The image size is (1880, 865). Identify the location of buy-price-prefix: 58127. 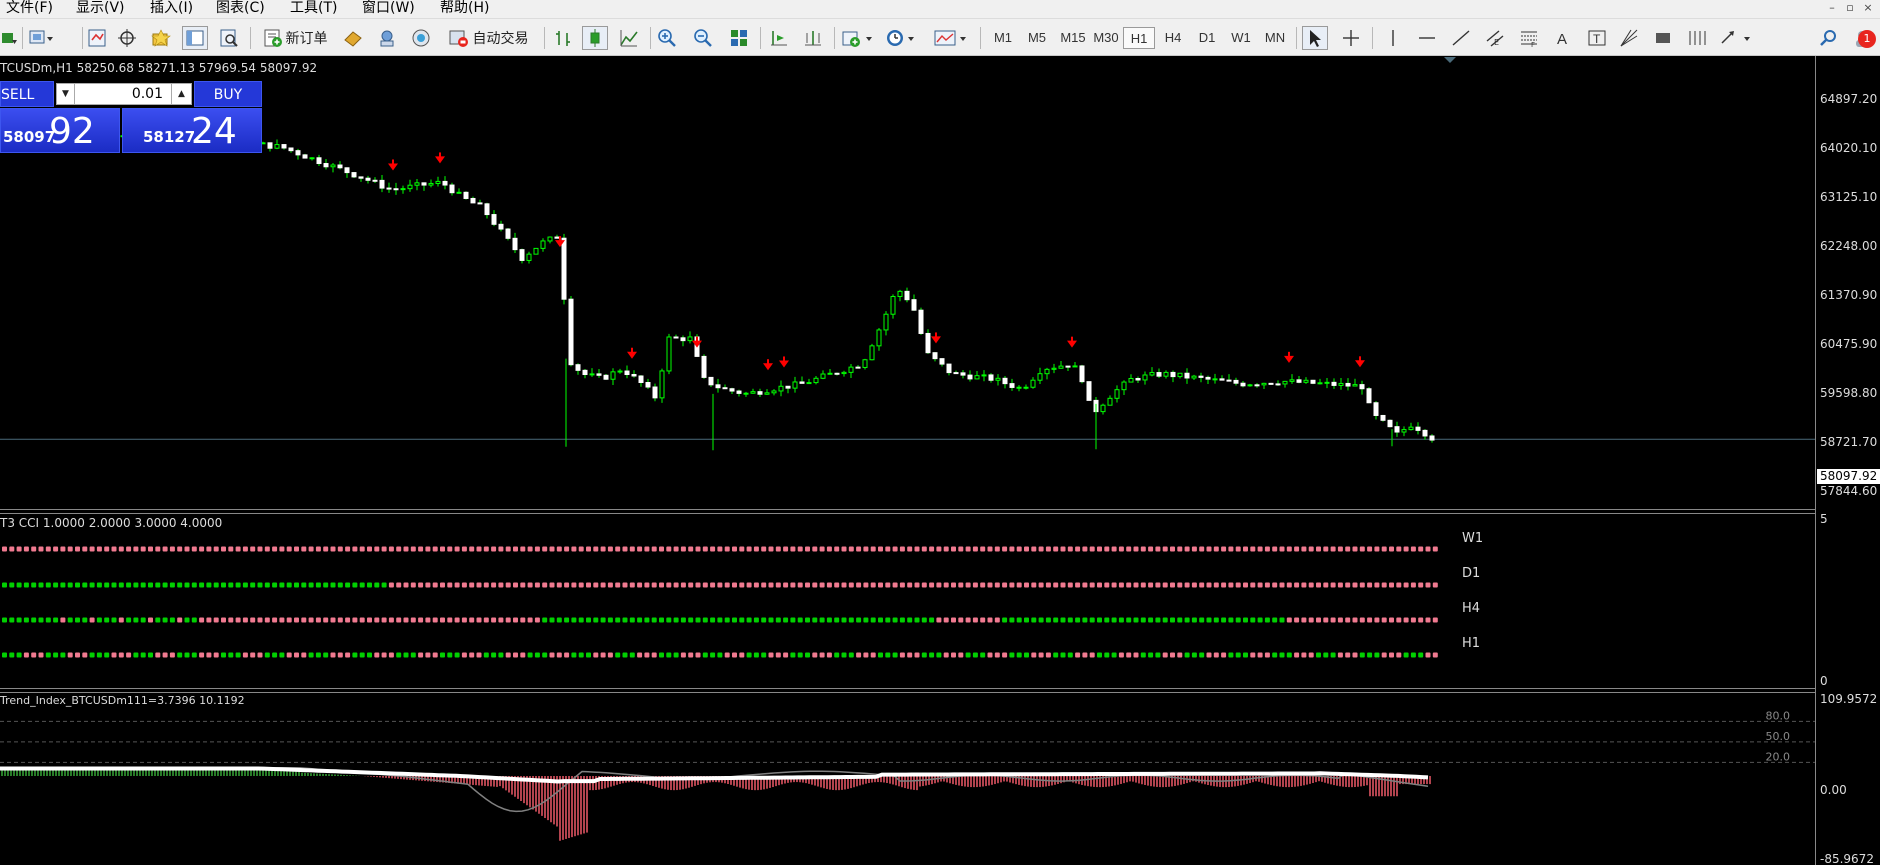
(169, 137).